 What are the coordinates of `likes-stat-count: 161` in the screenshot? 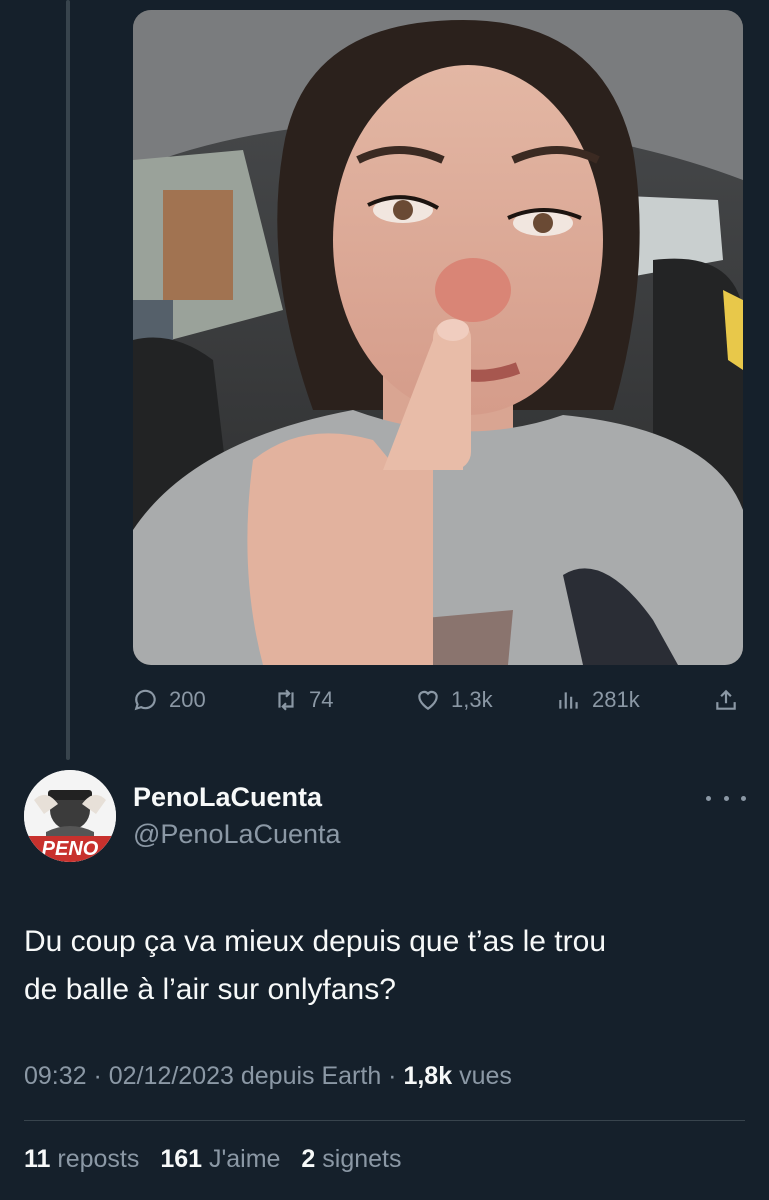 It's located at (181, 1159).